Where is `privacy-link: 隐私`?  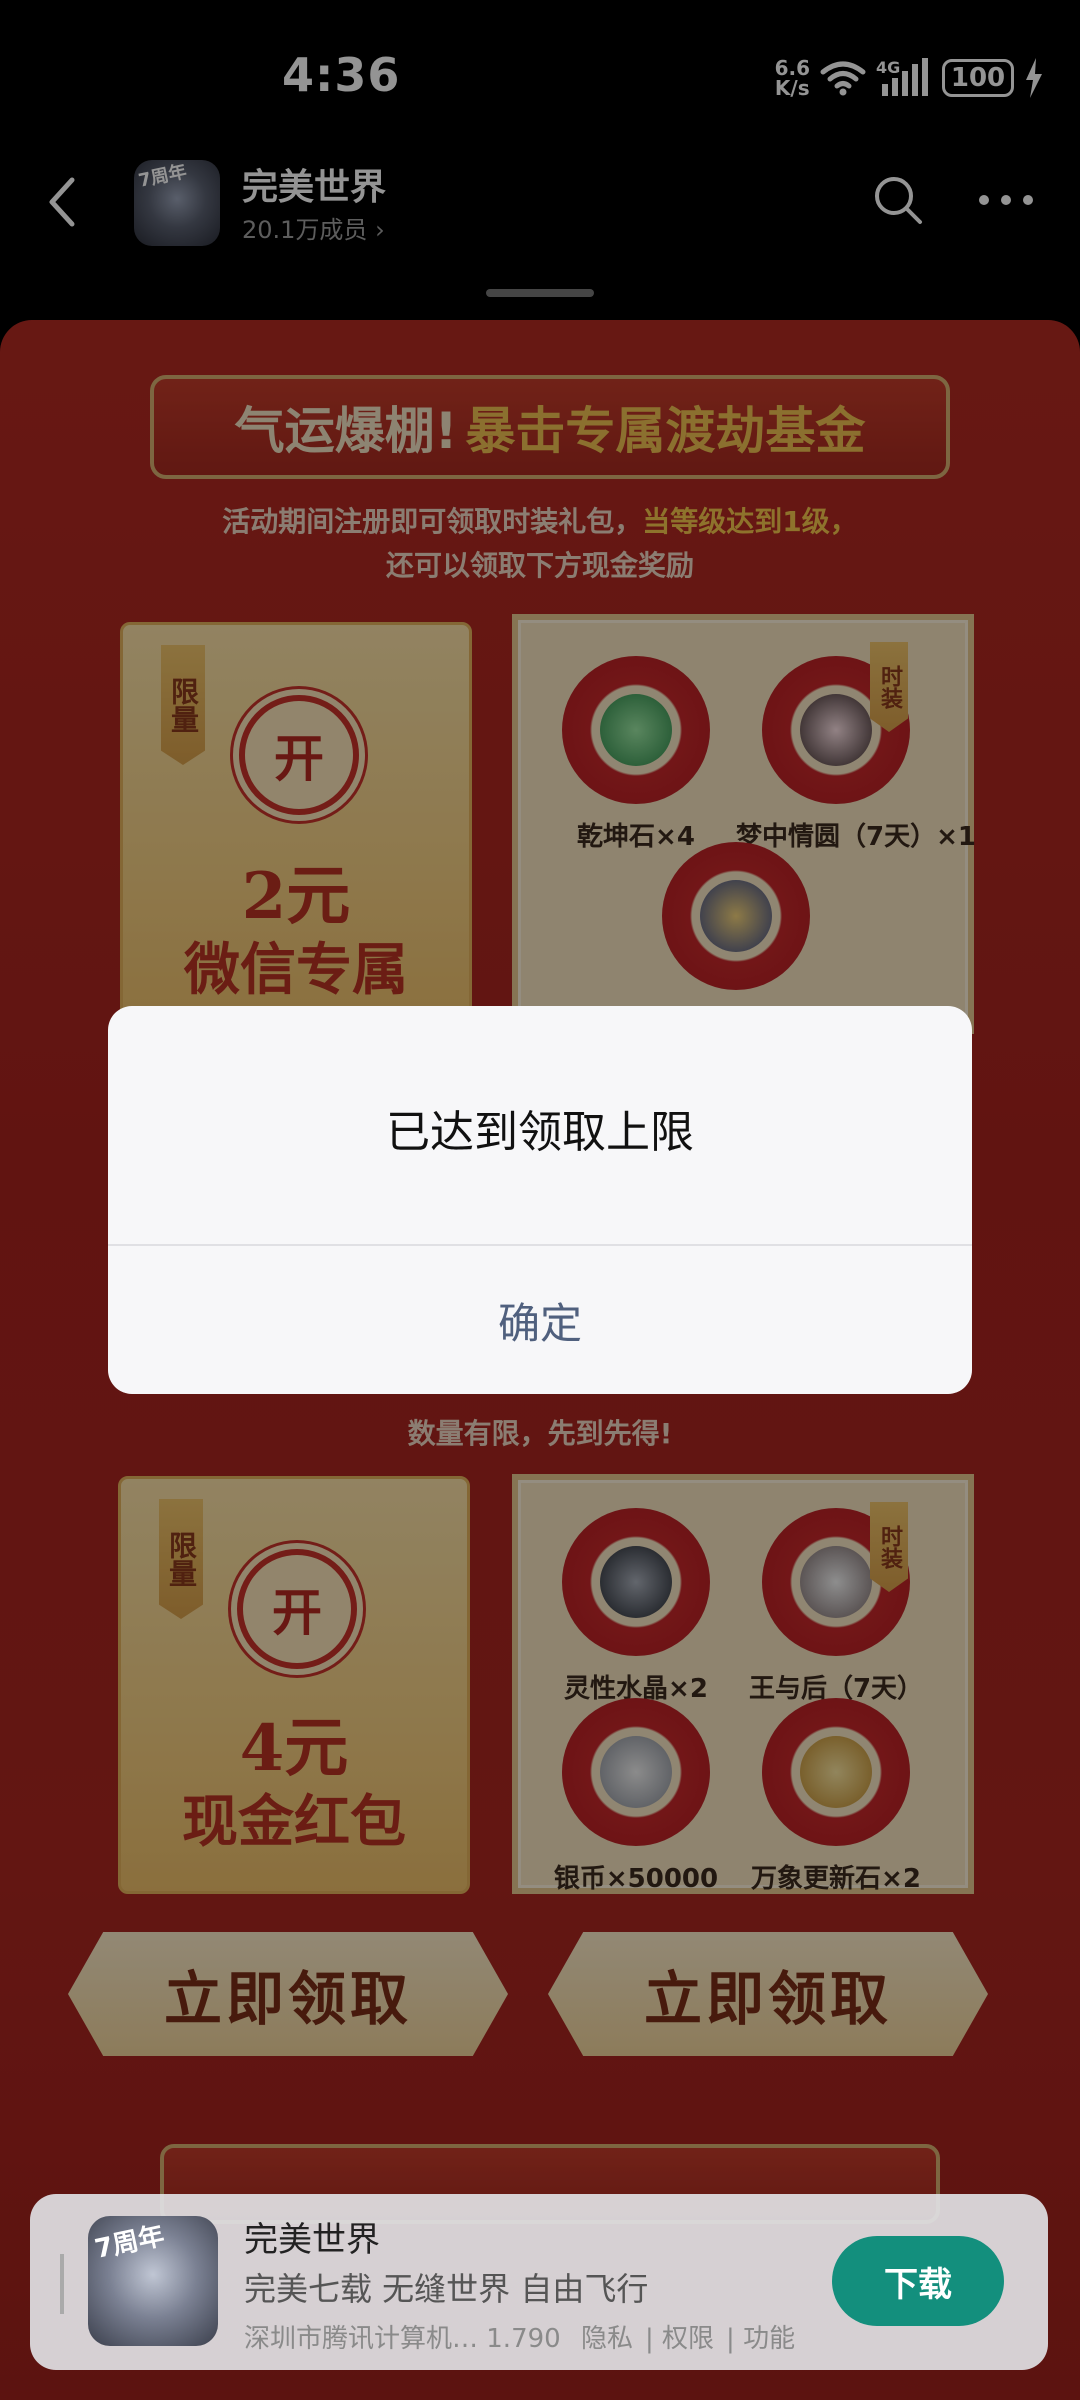 privacy-link: 隐私 is located at coordinates (607, 2339).